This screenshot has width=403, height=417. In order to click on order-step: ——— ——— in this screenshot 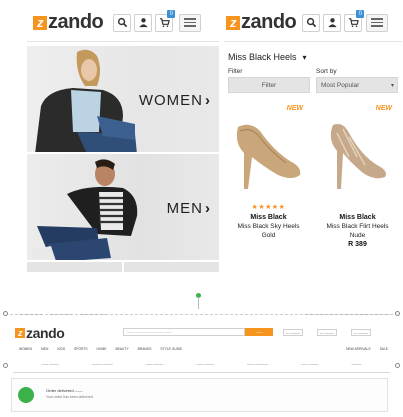, I will do `click(102, 364)`.